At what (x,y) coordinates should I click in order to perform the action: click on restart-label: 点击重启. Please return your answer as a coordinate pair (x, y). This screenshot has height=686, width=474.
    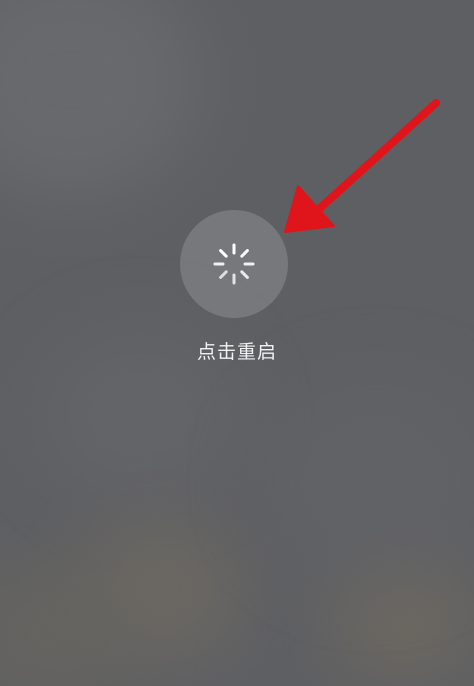
    Looking at the image, I should click on (237, 350).